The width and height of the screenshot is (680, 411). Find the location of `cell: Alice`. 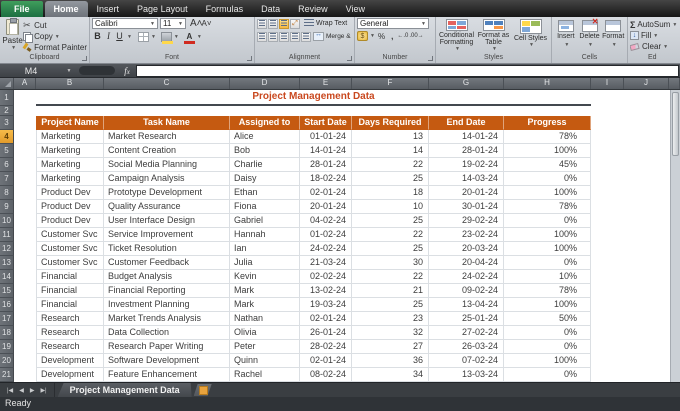

cell: Alice is located at coordinates (265, 137).